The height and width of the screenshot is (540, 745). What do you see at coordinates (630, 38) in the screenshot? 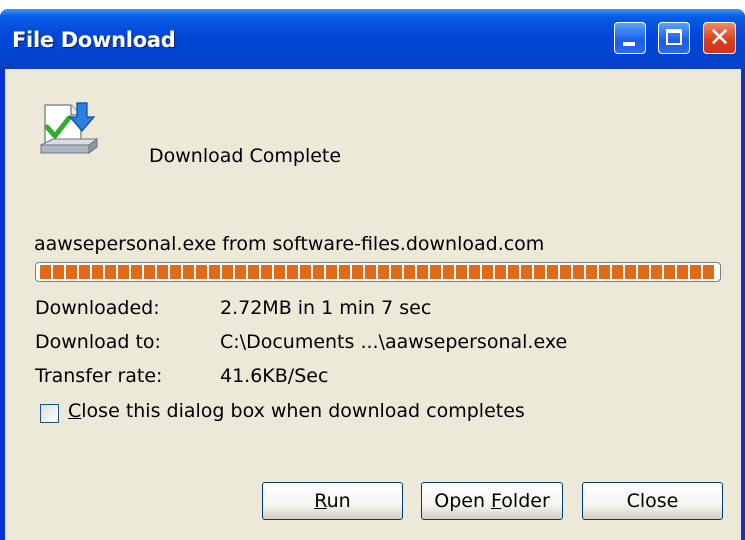
I see `minimize-button` at bounding box center [630, 38].